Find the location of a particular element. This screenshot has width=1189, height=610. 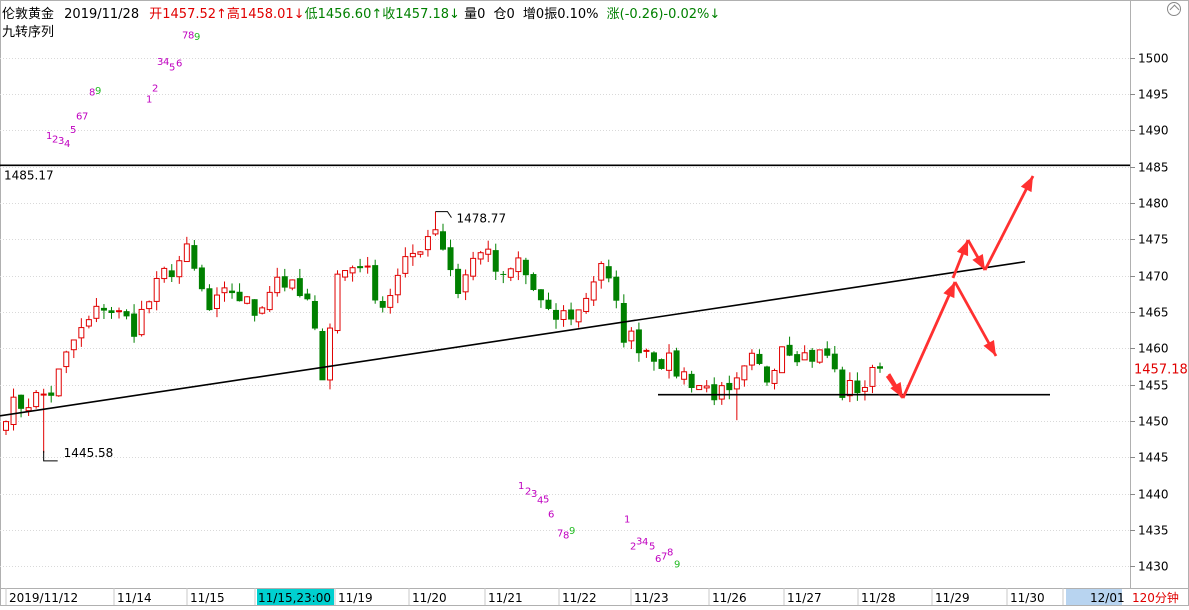

x-tick-label: 11/28 is located at coordinates (878, 598).